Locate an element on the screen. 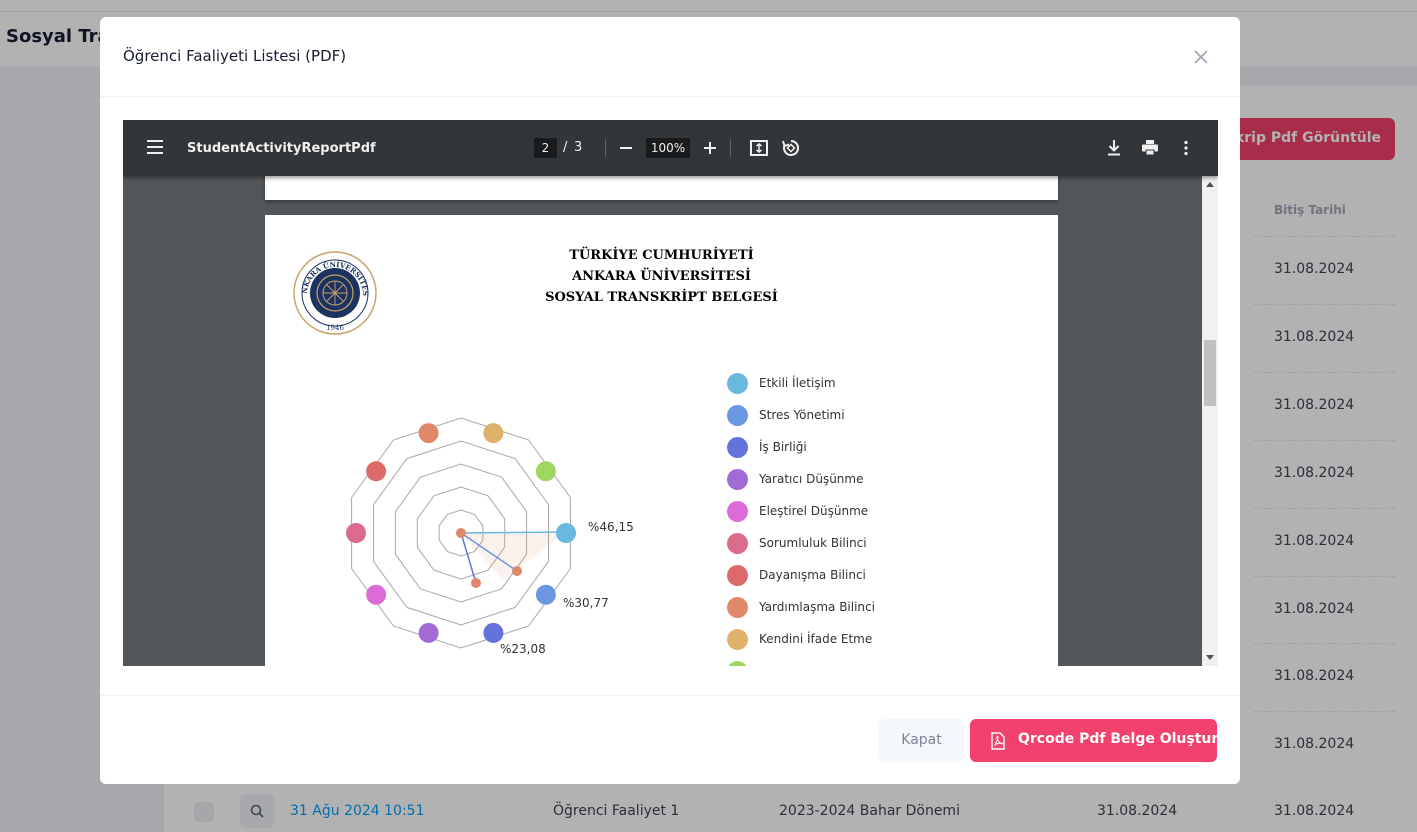 The image size is (1417, 832). legend-item: Yaratıcı Düşünme is located at coordinates (877, 480).